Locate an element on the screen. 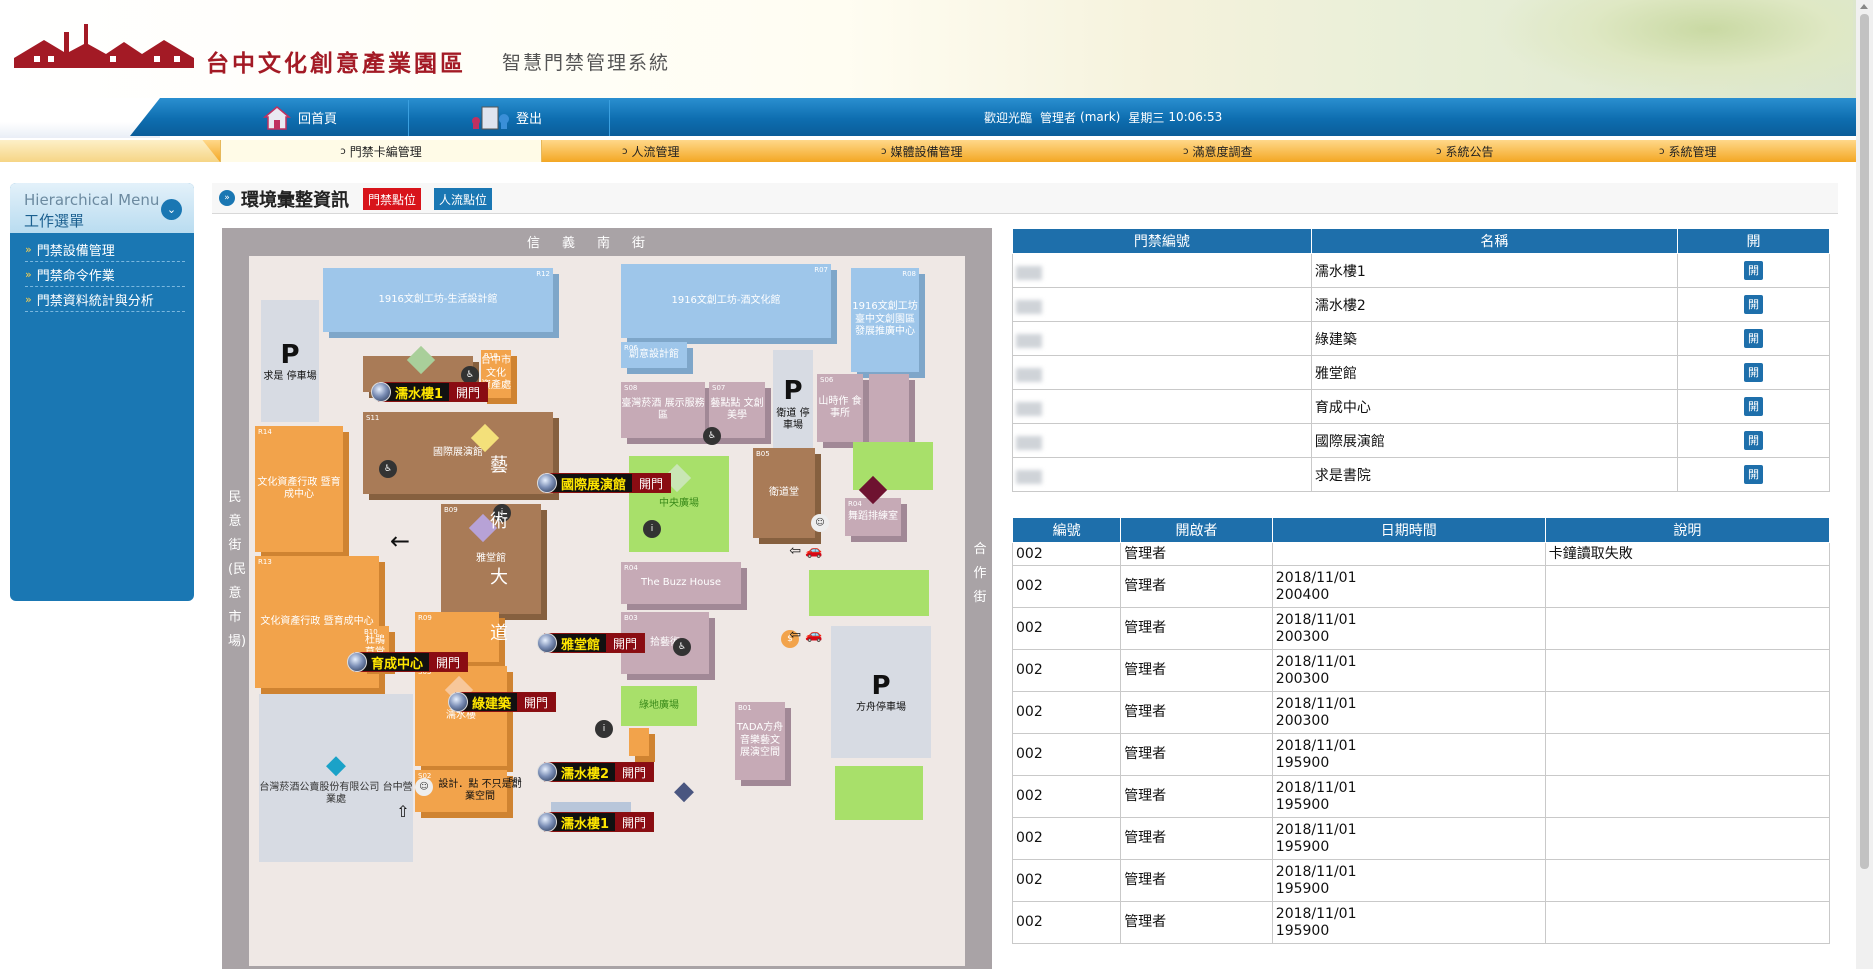 This screenshot has width=1873, height=969. door-marker-green-building: 綠建築 開門 is located at coordinates (502, 702).